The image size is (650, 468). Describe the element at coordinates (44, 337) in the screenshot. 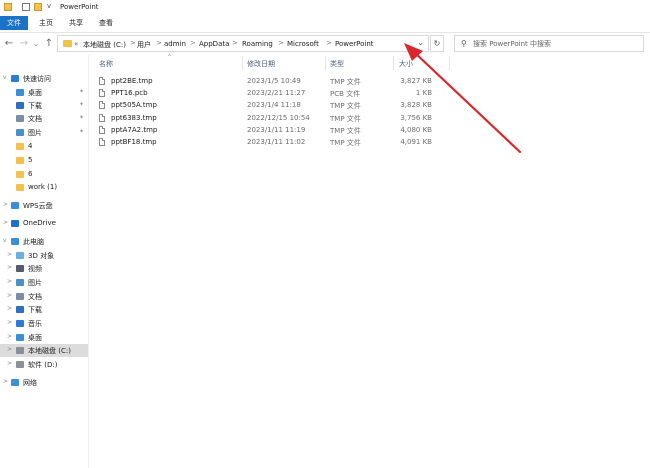

I see `sidebar-item: > 桌面` at that location.